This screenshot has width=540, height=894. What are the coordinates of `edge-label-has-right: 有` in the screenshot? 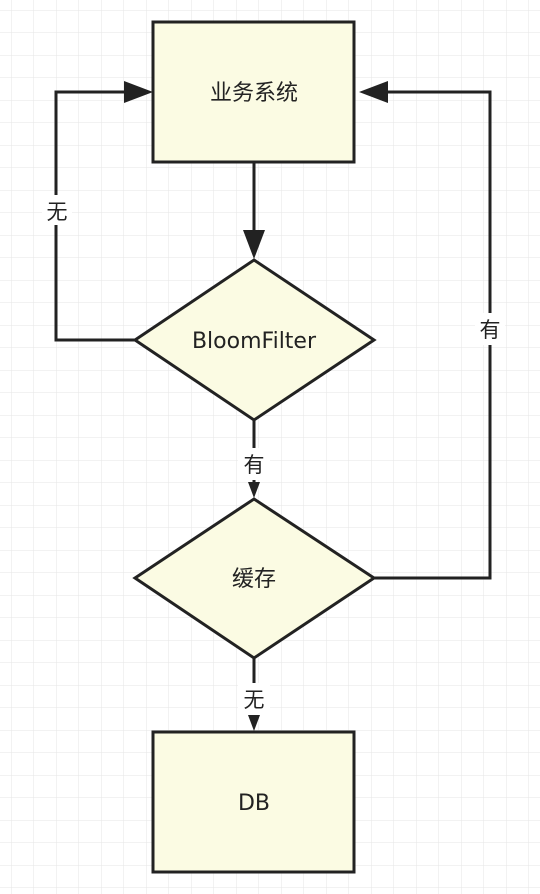 It's located at (490, 330).